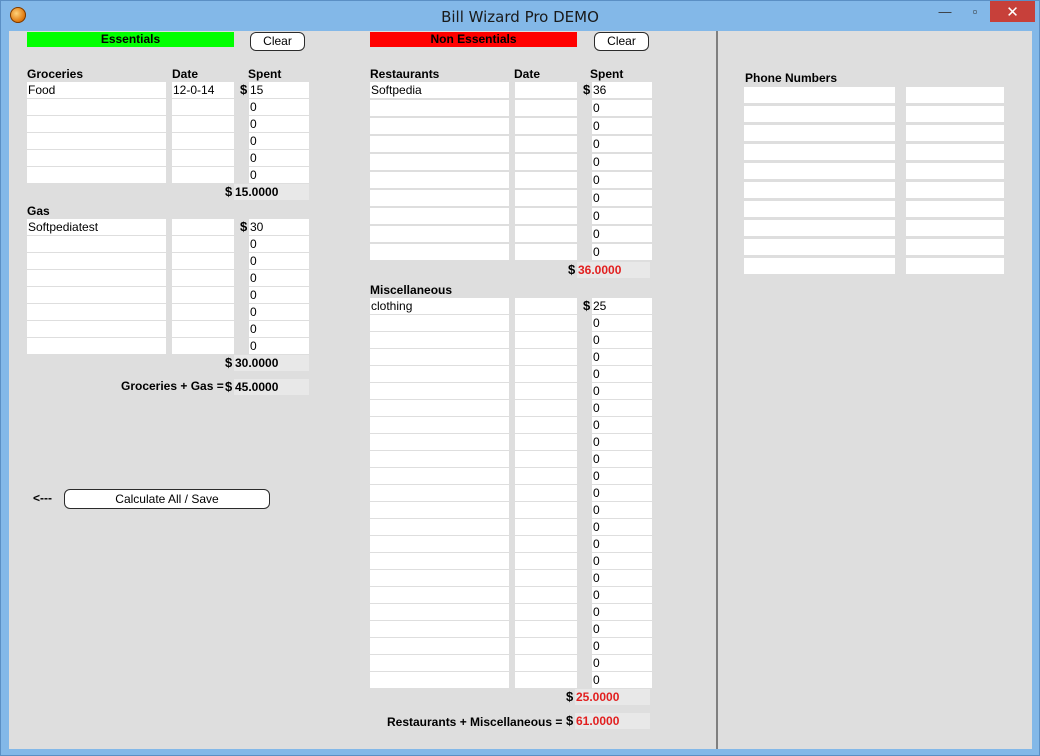  What do you see at coordinates (945, 11) in the screenshot?
I see `minimize-button: —` at bounding box center [945, 11].